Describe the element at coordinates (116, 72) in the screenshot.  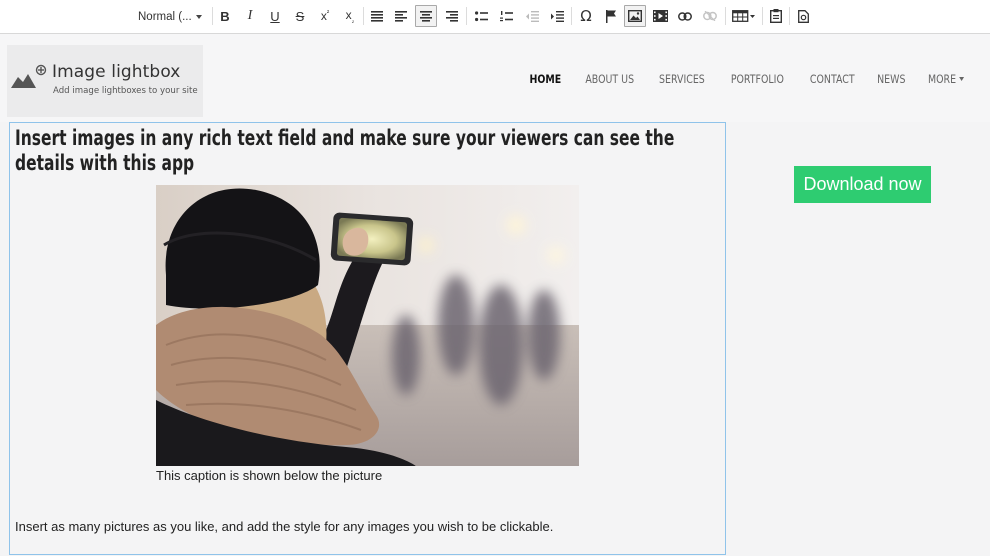
I see `logo-title: Image lightbox` at that location.